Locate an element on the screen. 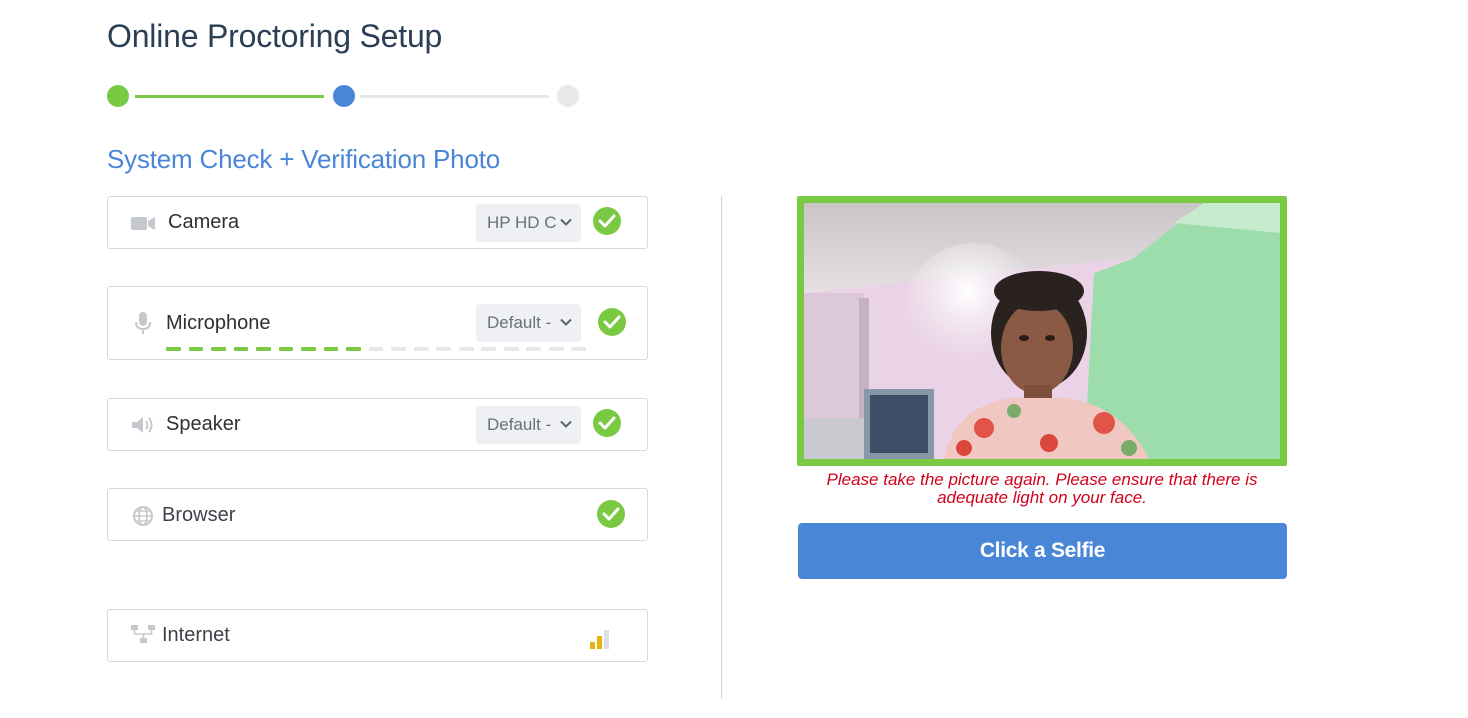 This screenshot has width=1468, height=718. camera-label: Camera is located at coordinates (204, 222).